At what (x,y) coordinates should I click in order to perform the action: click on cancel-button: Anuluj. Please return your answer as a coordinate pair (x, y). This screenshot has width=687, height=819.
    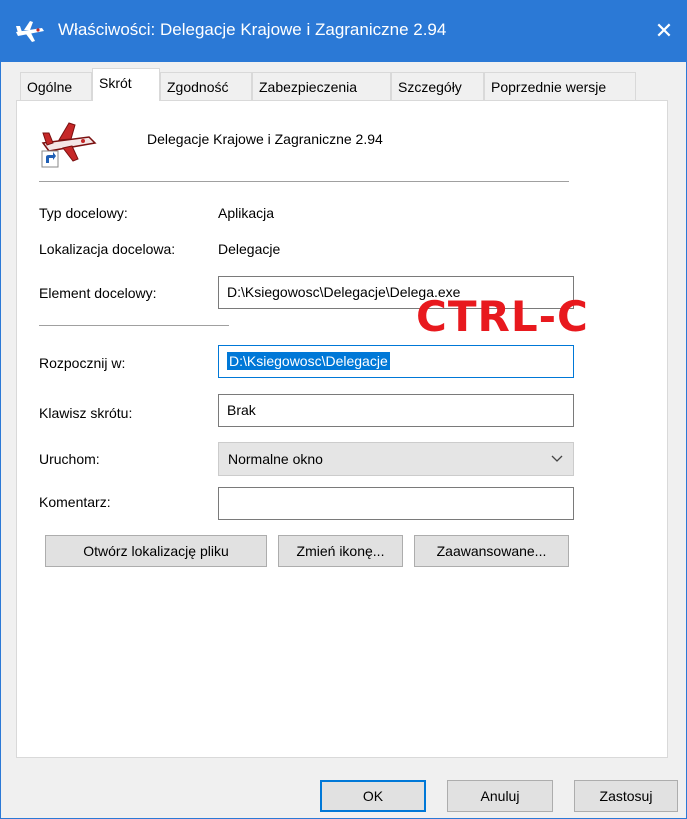
    Looking at the image, I should click on (500, 796).